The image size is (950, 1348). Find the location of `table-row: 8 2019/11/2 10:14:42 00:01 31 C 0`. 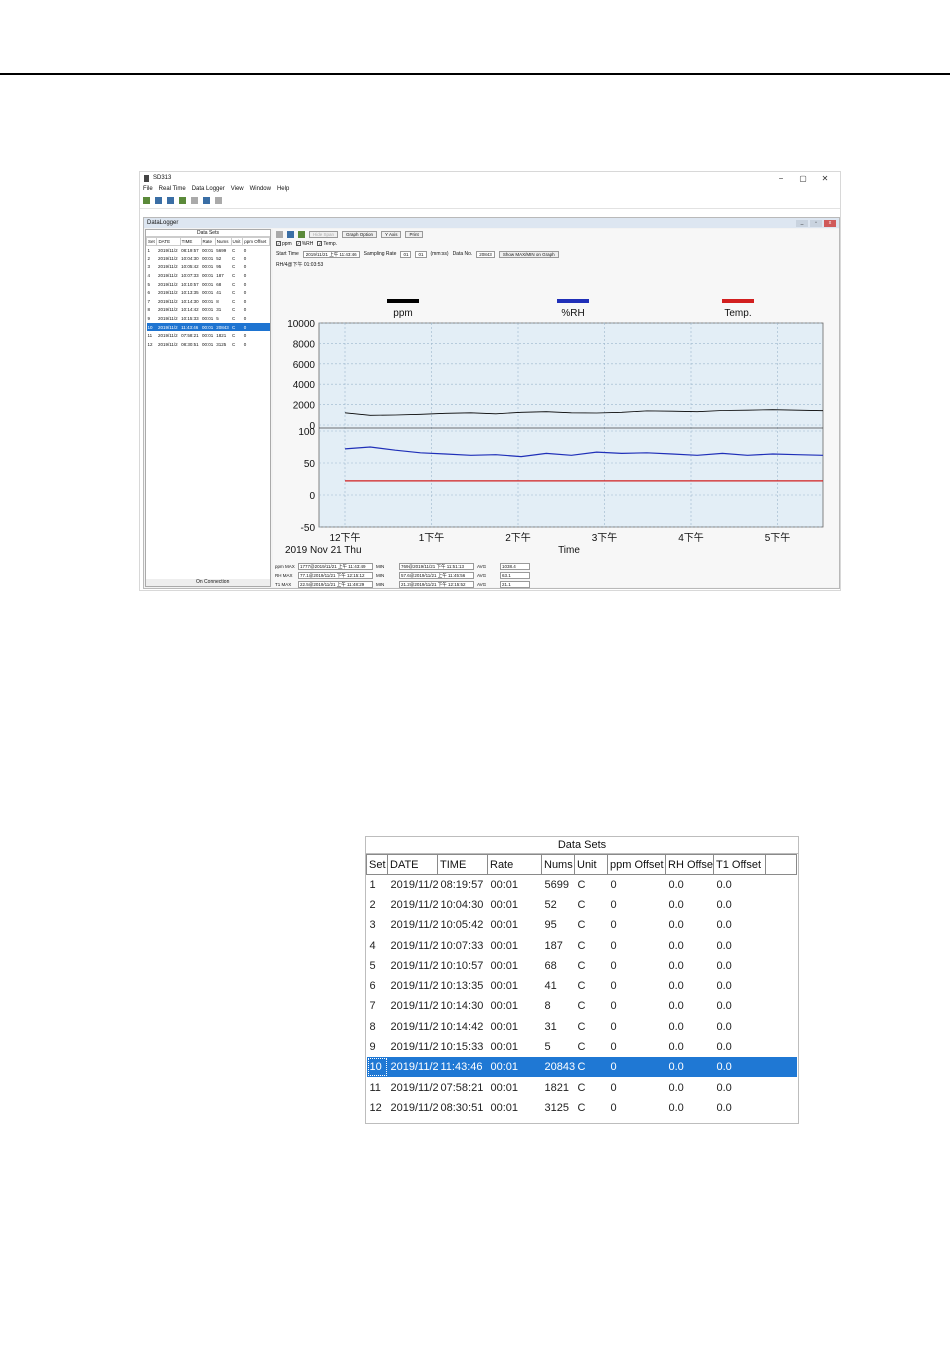

table-row: 8 2019/11/2 10:14:42 00:01 31 C 0 is located at coordinates (208, 310).